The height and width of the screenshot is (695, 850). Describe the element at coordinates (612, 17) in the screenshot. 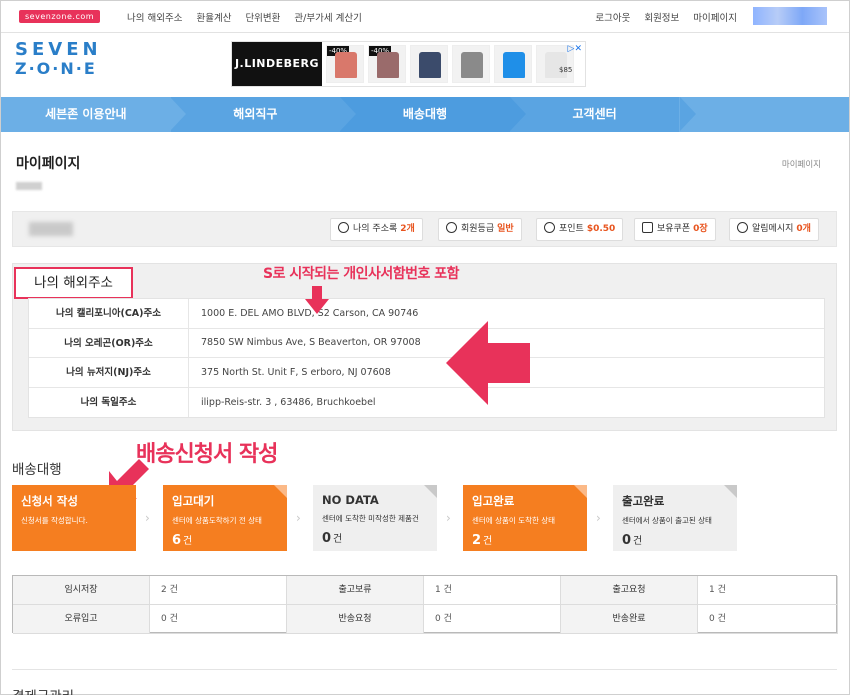

I see `top-link-logout: 로그아웃` at that location.